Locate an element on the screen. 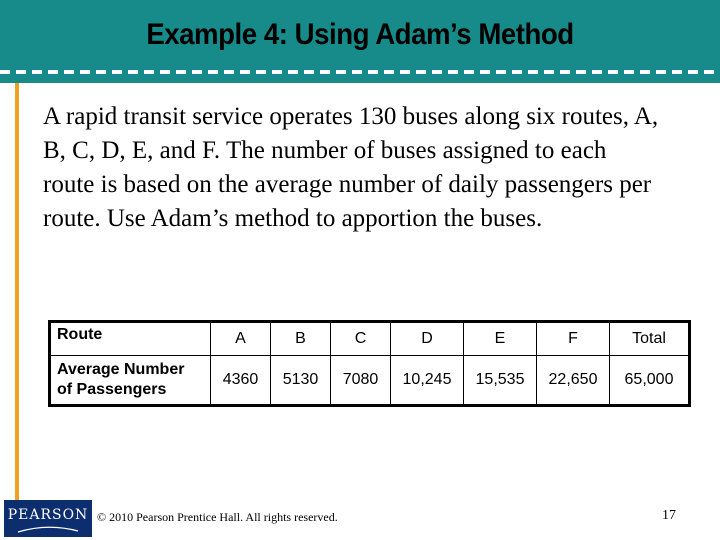  table-cell: B is located at coordinates (300, 338).